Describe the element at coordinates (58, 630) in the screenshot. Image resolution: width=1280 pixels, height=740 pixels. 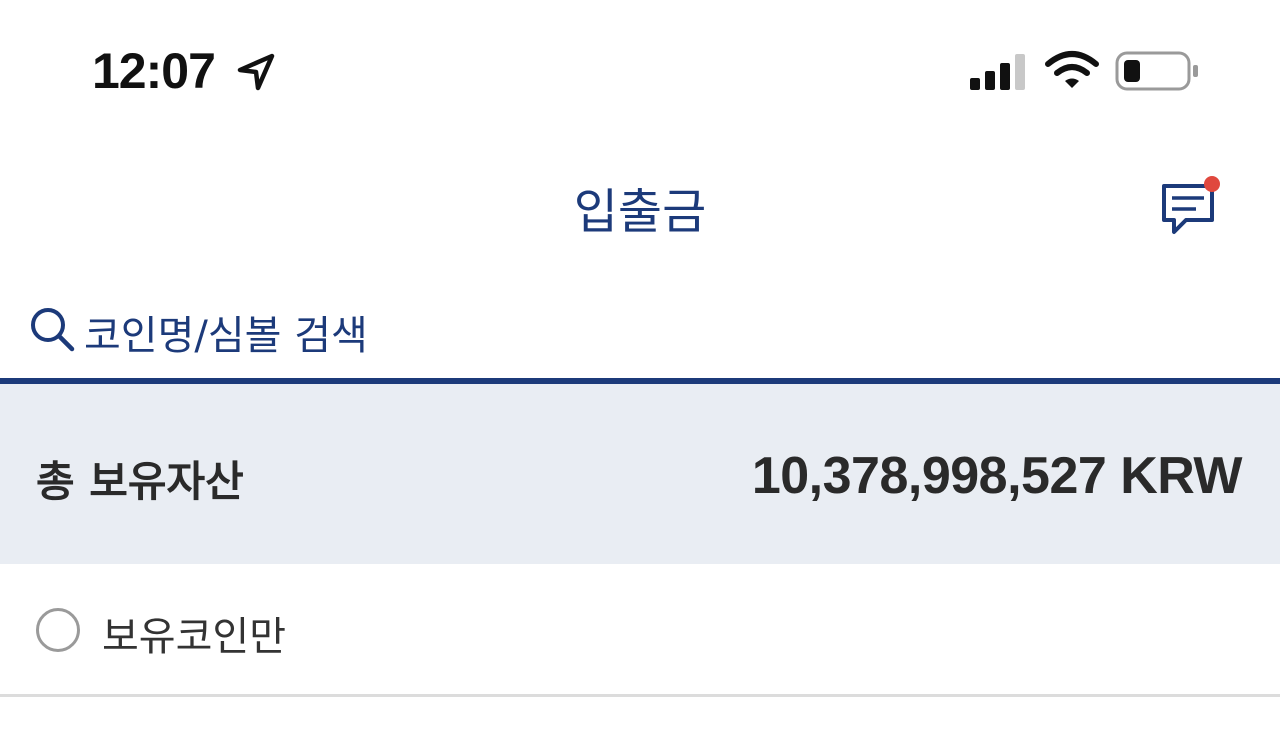
I see `radio-button` at that location.